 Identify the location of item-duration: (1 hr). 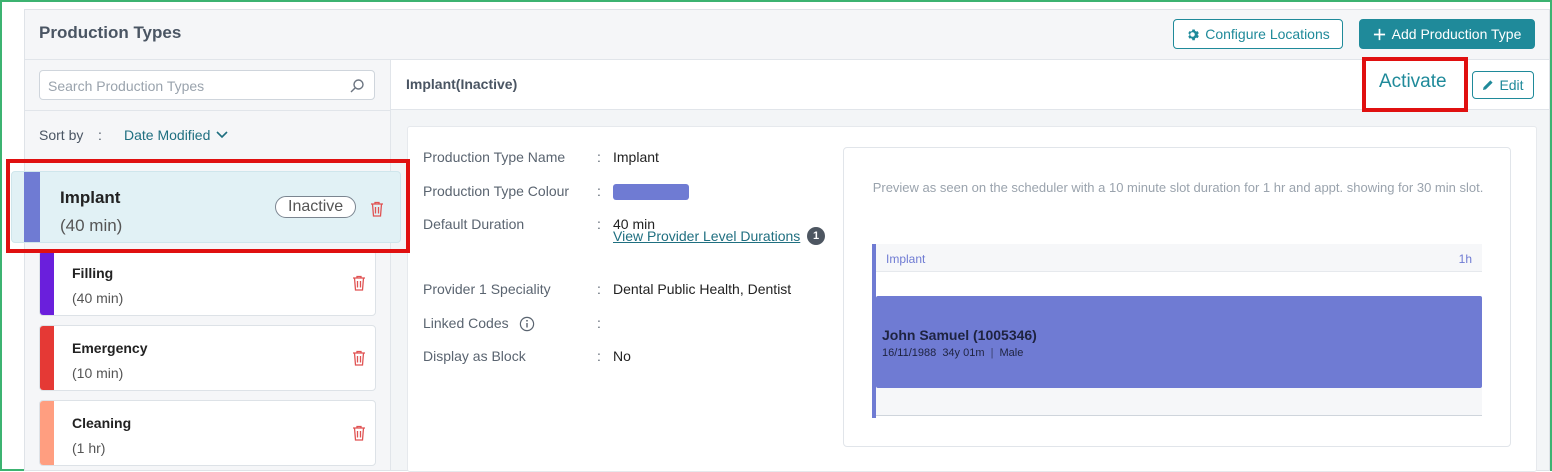
(89, 448).